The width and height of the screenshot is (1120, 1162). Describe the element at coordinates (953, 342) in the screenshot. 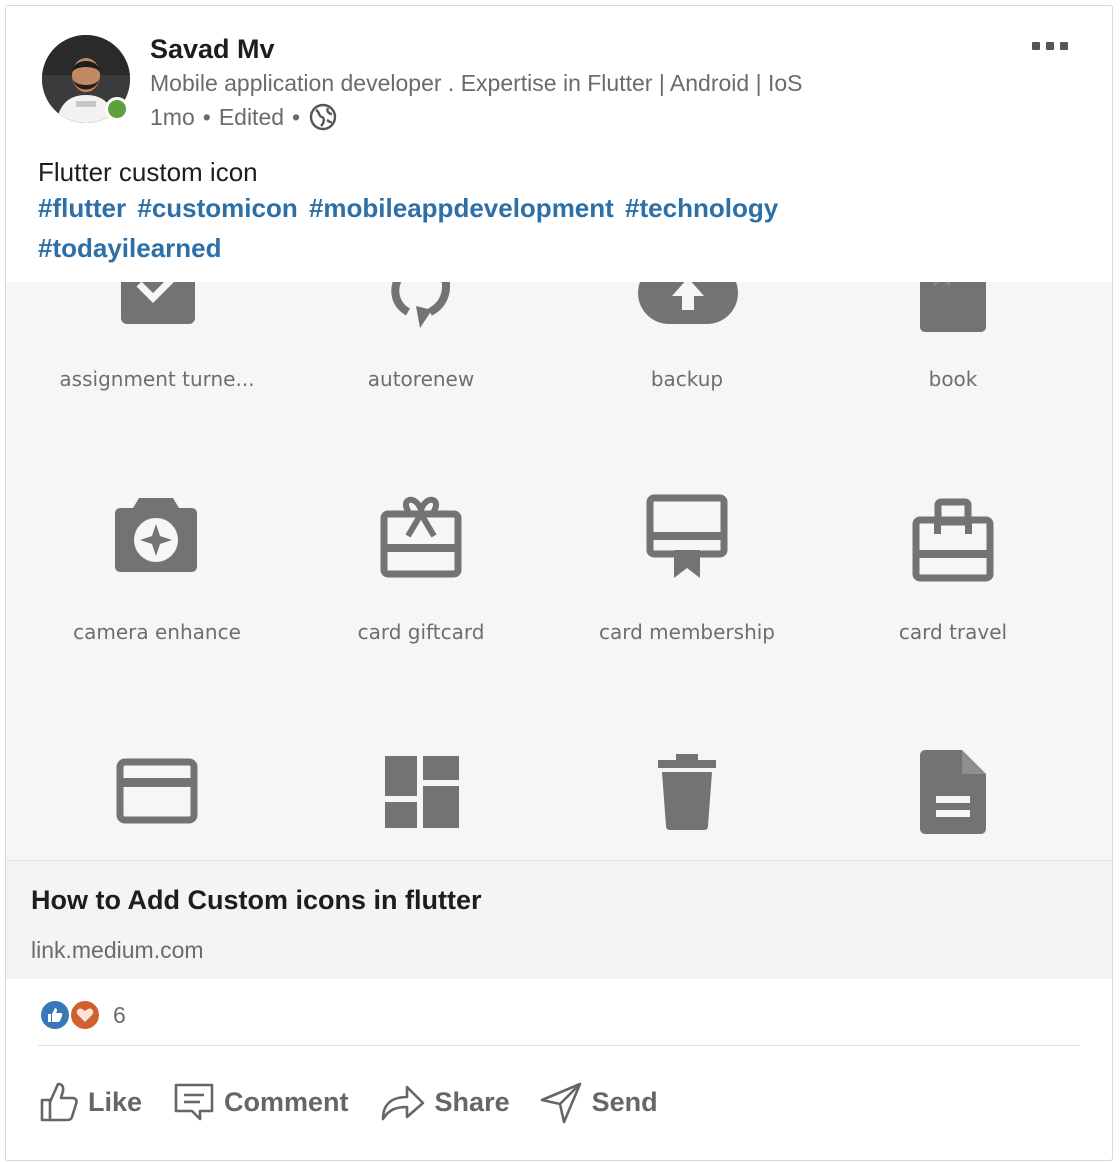

I see `icon-cell: book` at that location.